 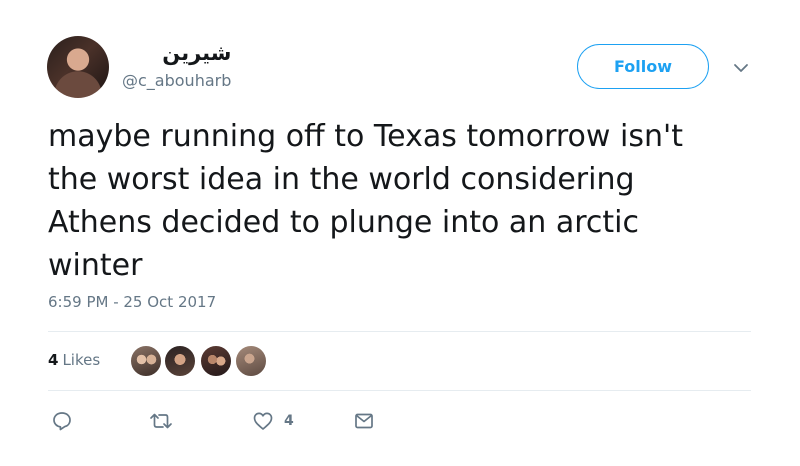 I want to click on user-info: شيرين @c_abouharb, so click(x=176, y=66).